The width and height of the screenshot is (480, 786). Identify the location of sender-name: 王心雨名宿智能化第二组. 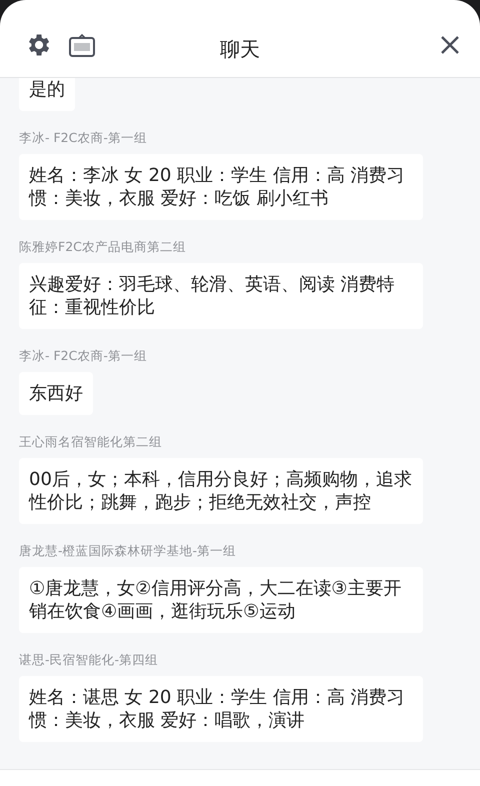
(91, 442).